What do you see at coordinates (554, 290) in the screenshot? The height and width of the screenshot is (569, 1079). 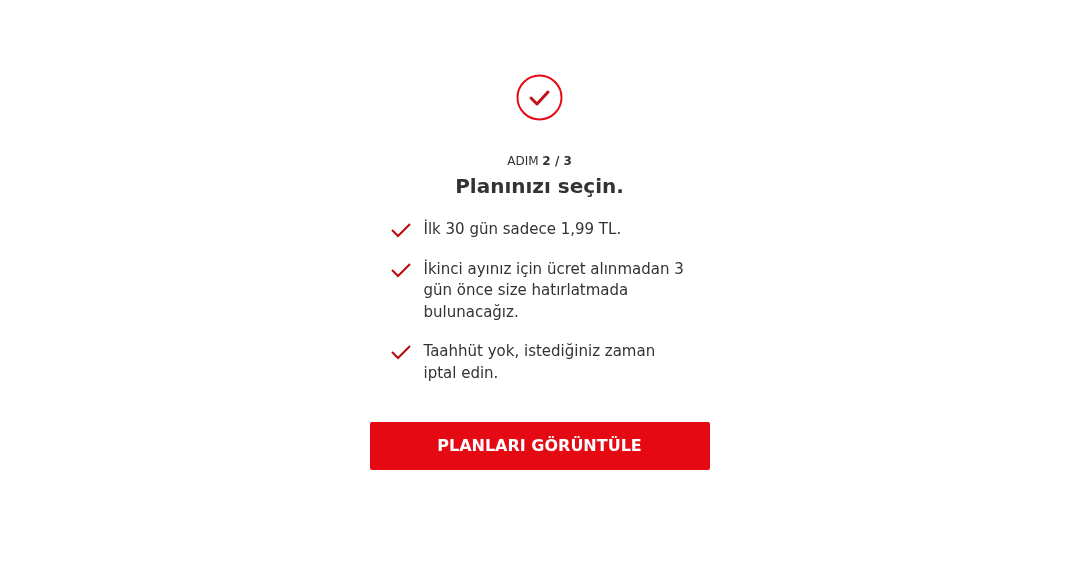 I see `benefit-text: İkinci ayınız için ücret alınmadan 3 gün önce size hatırlatmada bulunacağız.` at bounding box center [554, 290].